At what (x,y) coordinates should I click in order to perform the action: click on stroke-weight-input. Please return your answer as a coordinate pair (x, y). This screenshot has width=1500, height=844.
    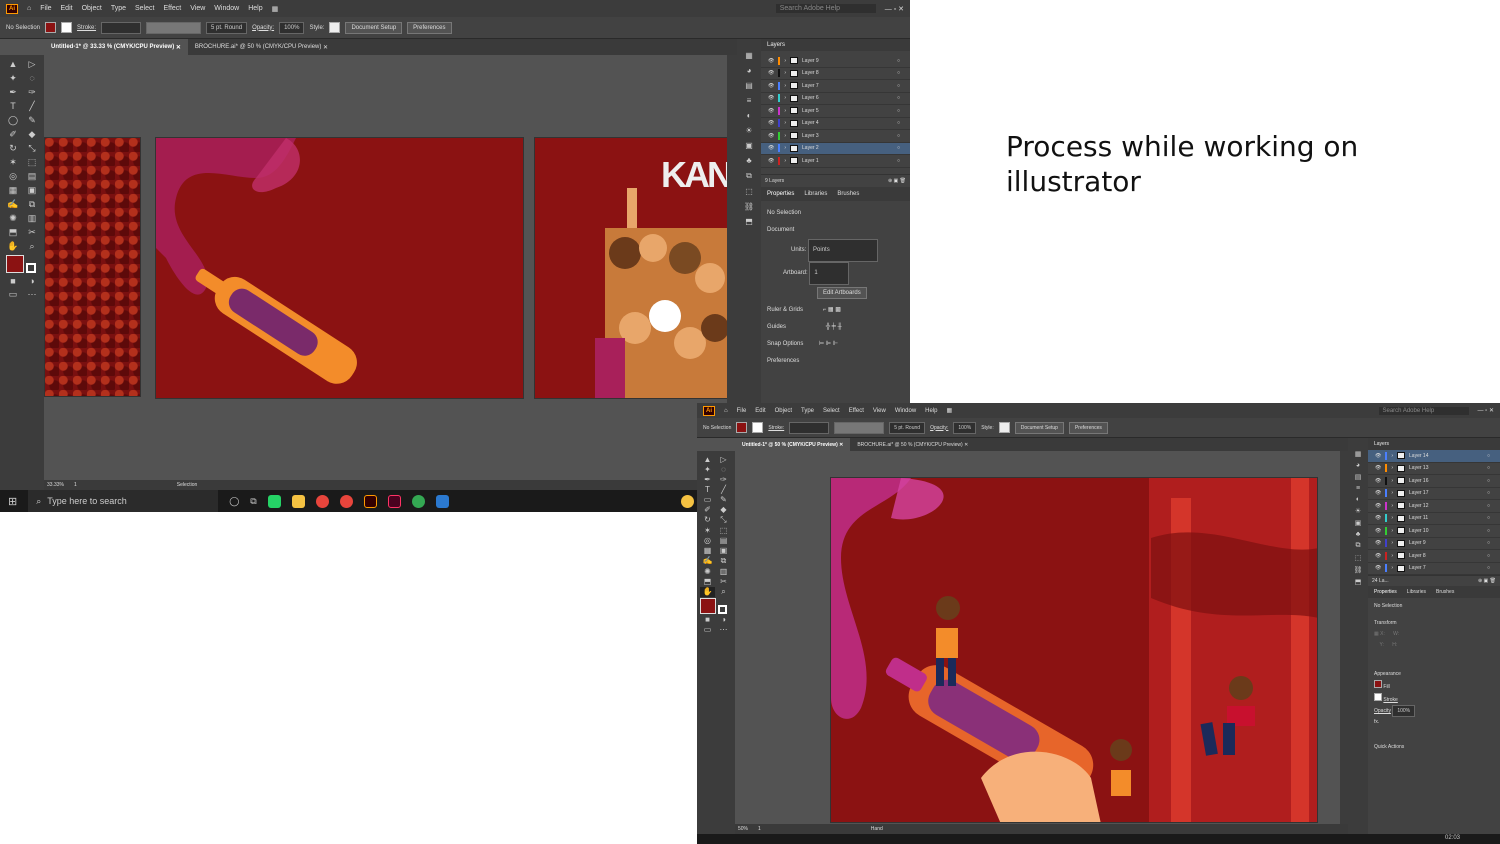
    Looking at the image, I should click on (121, 27).